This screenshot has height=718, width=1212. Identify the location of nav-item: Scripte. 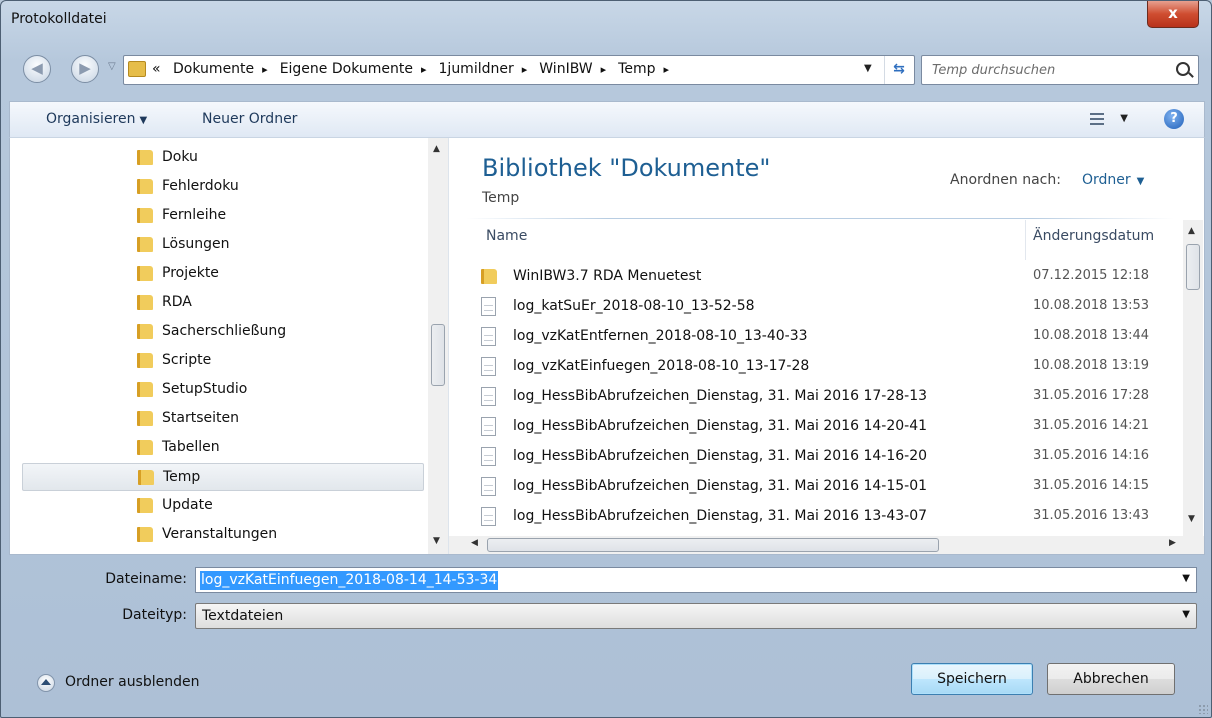
(223, 361).